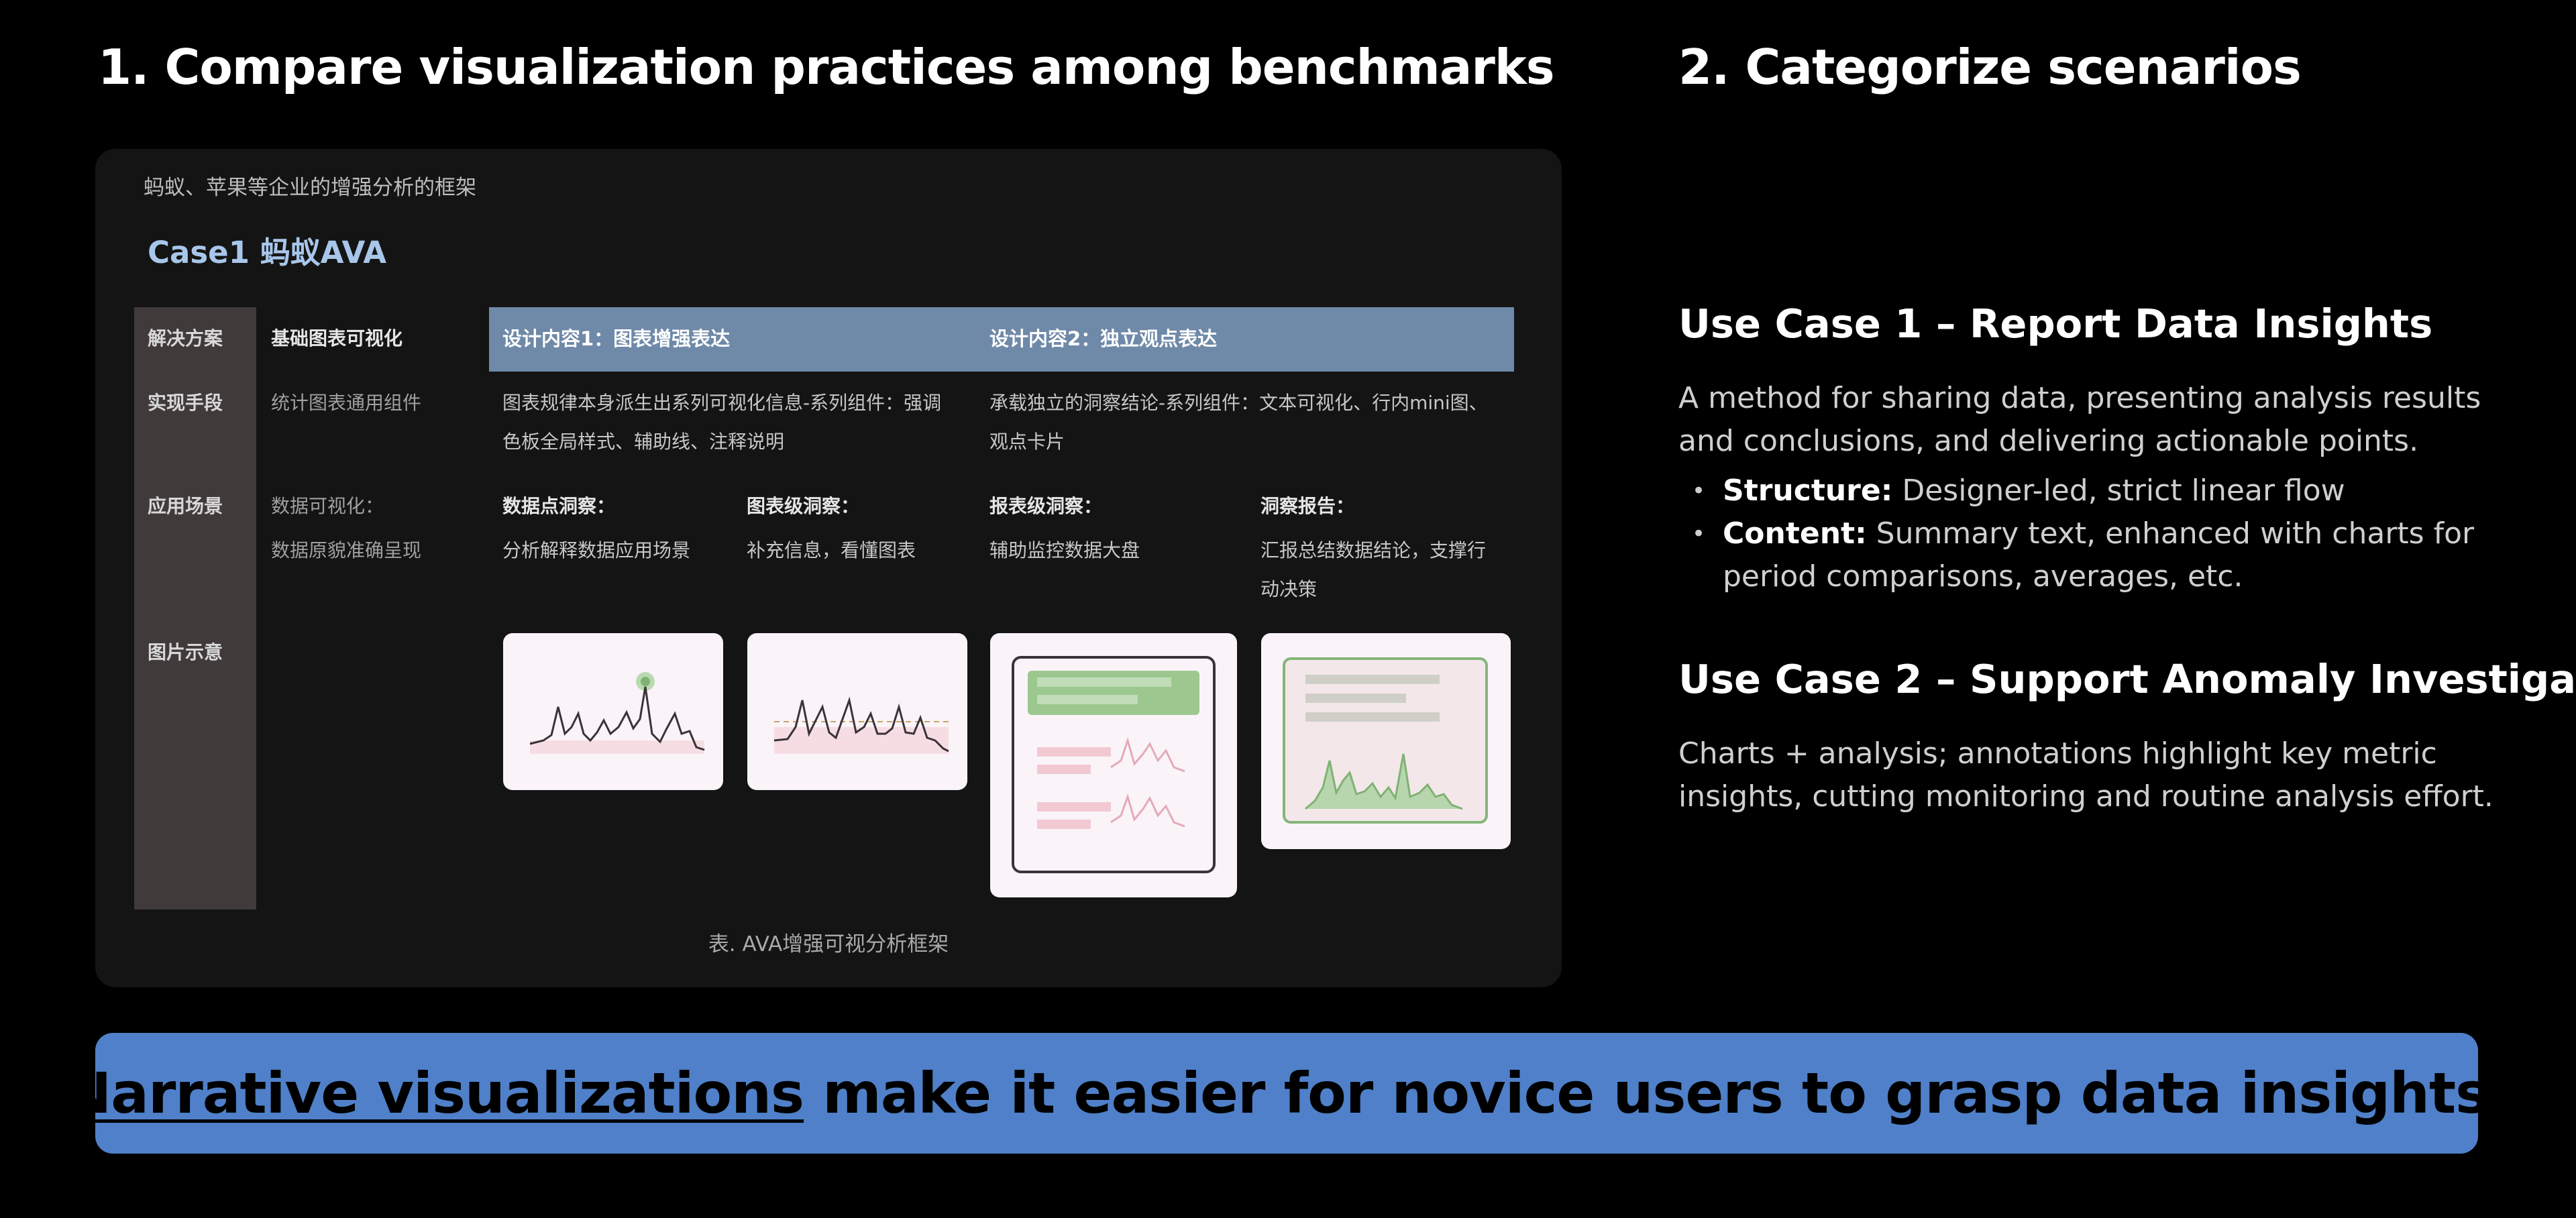  Describe the element at coordinates (346, 550) in the screenshot. I see `cell-scenario-base-line2: 数据原貌准确呈现` at that location.